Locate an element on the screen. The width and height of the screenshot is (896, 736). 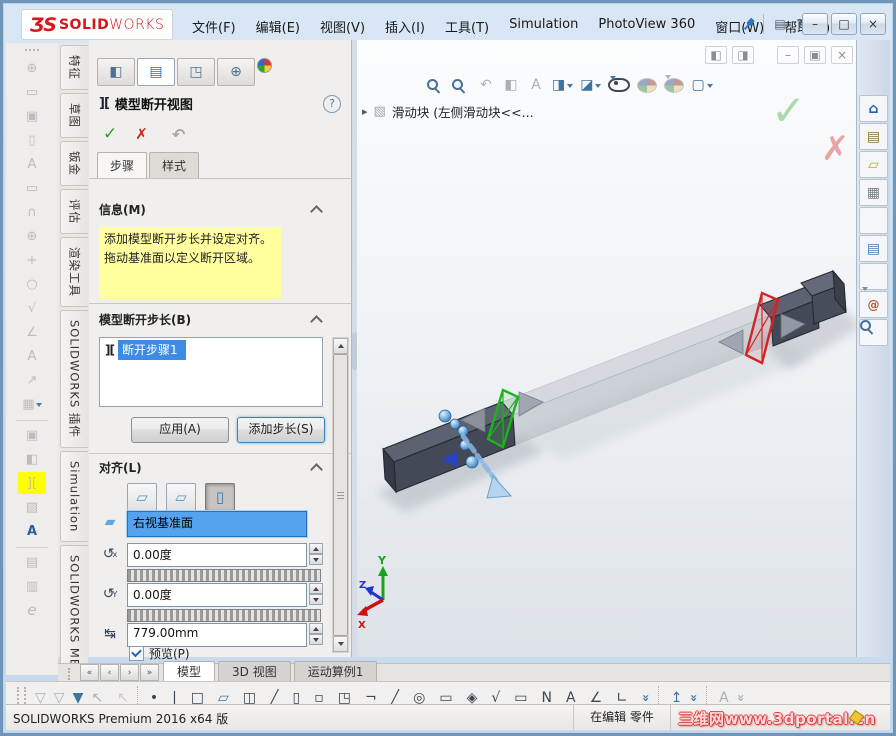
datum-feature-icon: ▯ is located at coordinates (32, 140).